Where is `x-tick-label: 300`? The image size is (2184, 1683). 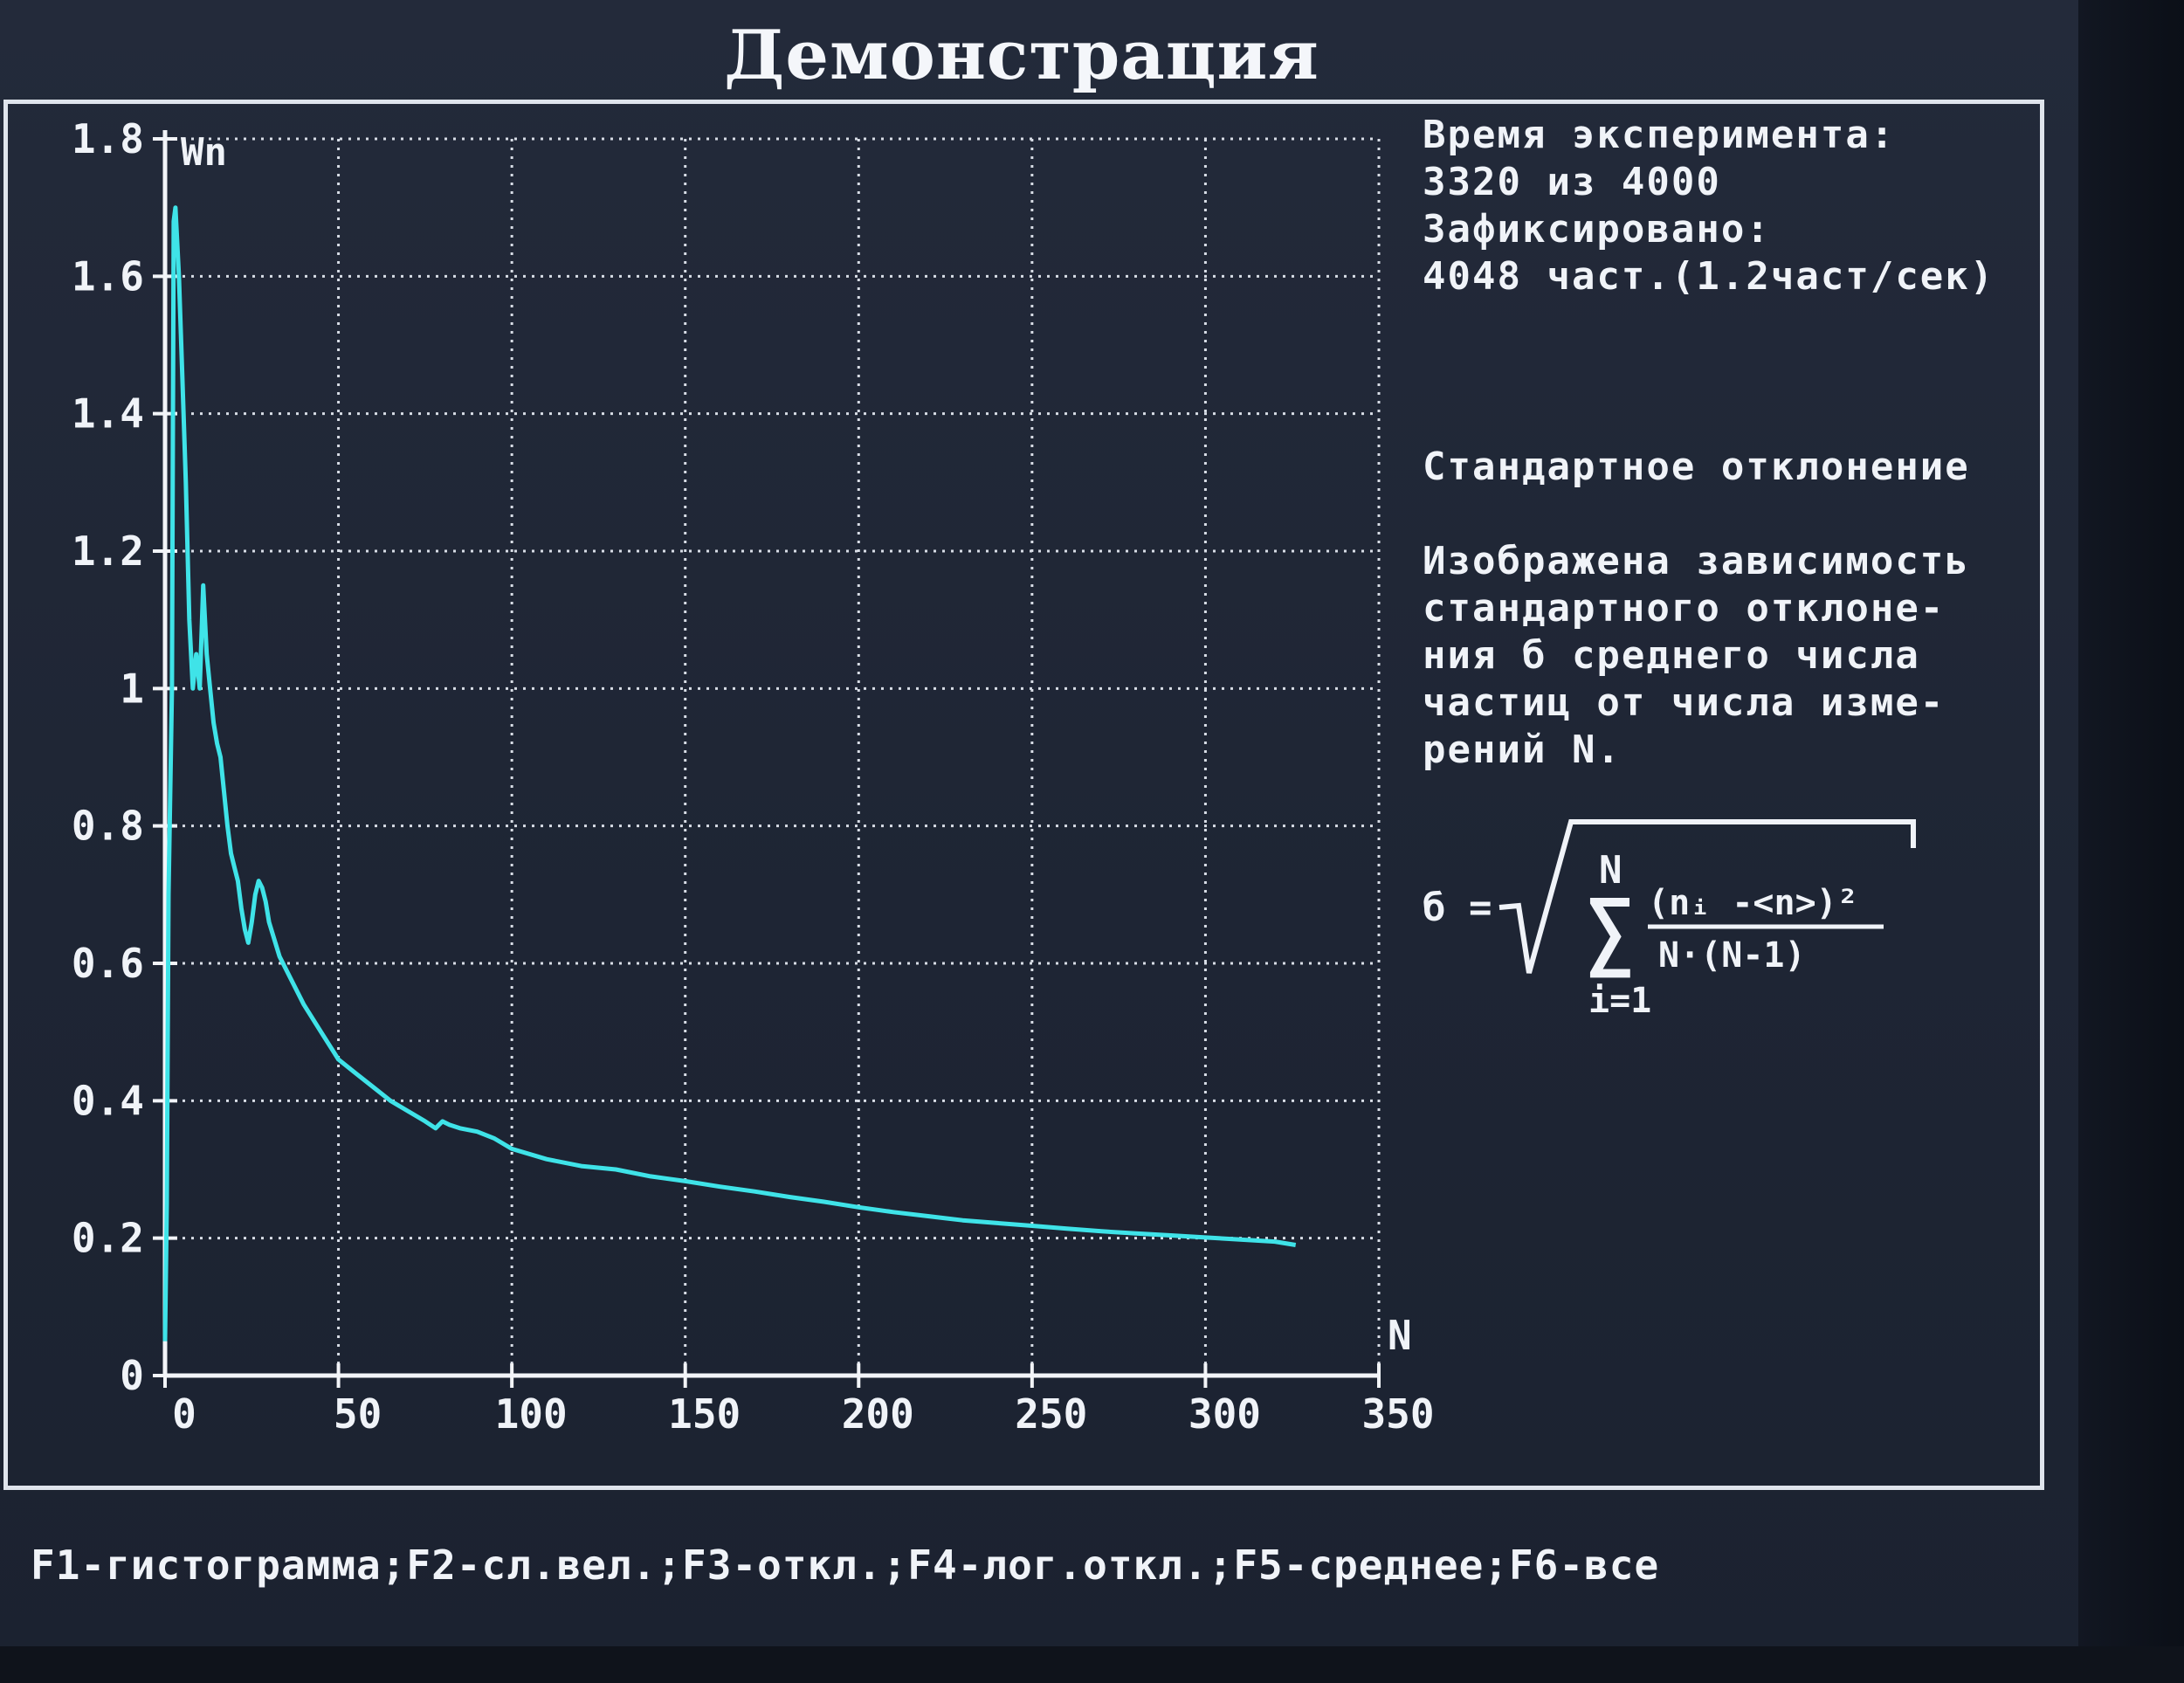 x-tick-label: 300 is located at coordinates (1224, 1414).